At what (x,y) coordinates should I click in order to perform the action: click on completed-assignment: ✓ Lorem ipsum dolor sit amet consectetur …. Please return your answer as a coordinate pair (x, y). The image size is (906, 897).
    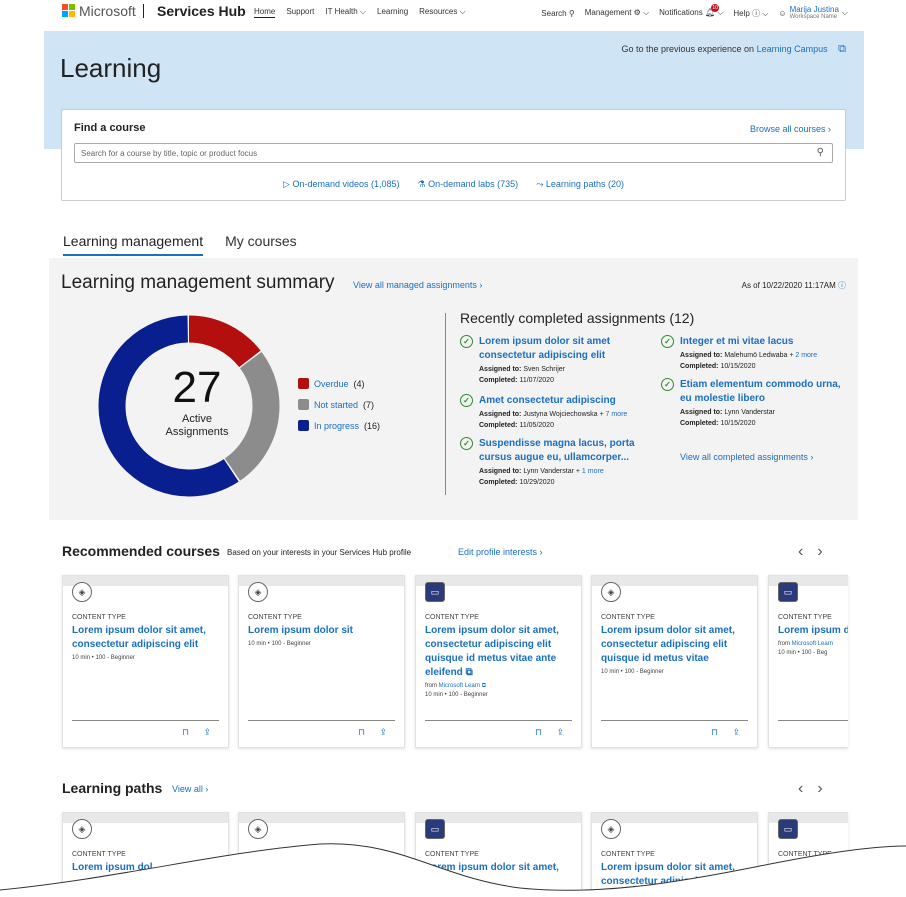
    Looking at the image, I should click on (555, 360).